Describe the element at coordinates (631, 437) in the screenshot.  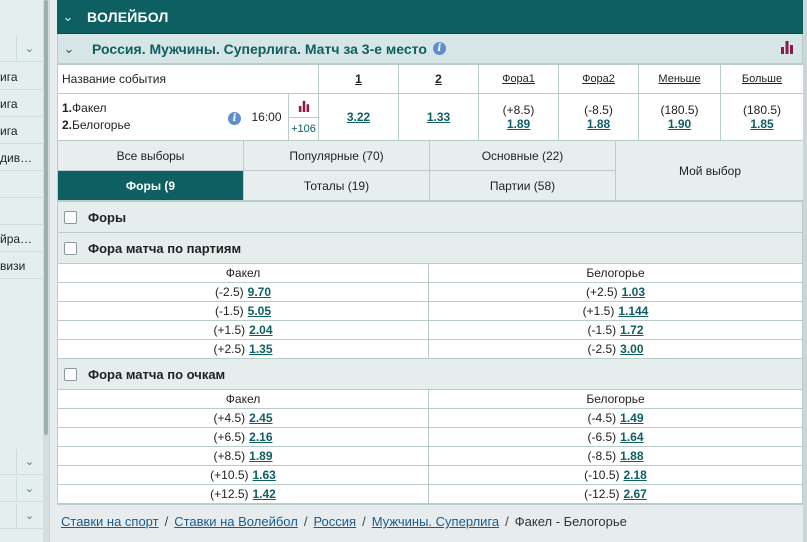
I see `odd-value: 1.64` at that location.